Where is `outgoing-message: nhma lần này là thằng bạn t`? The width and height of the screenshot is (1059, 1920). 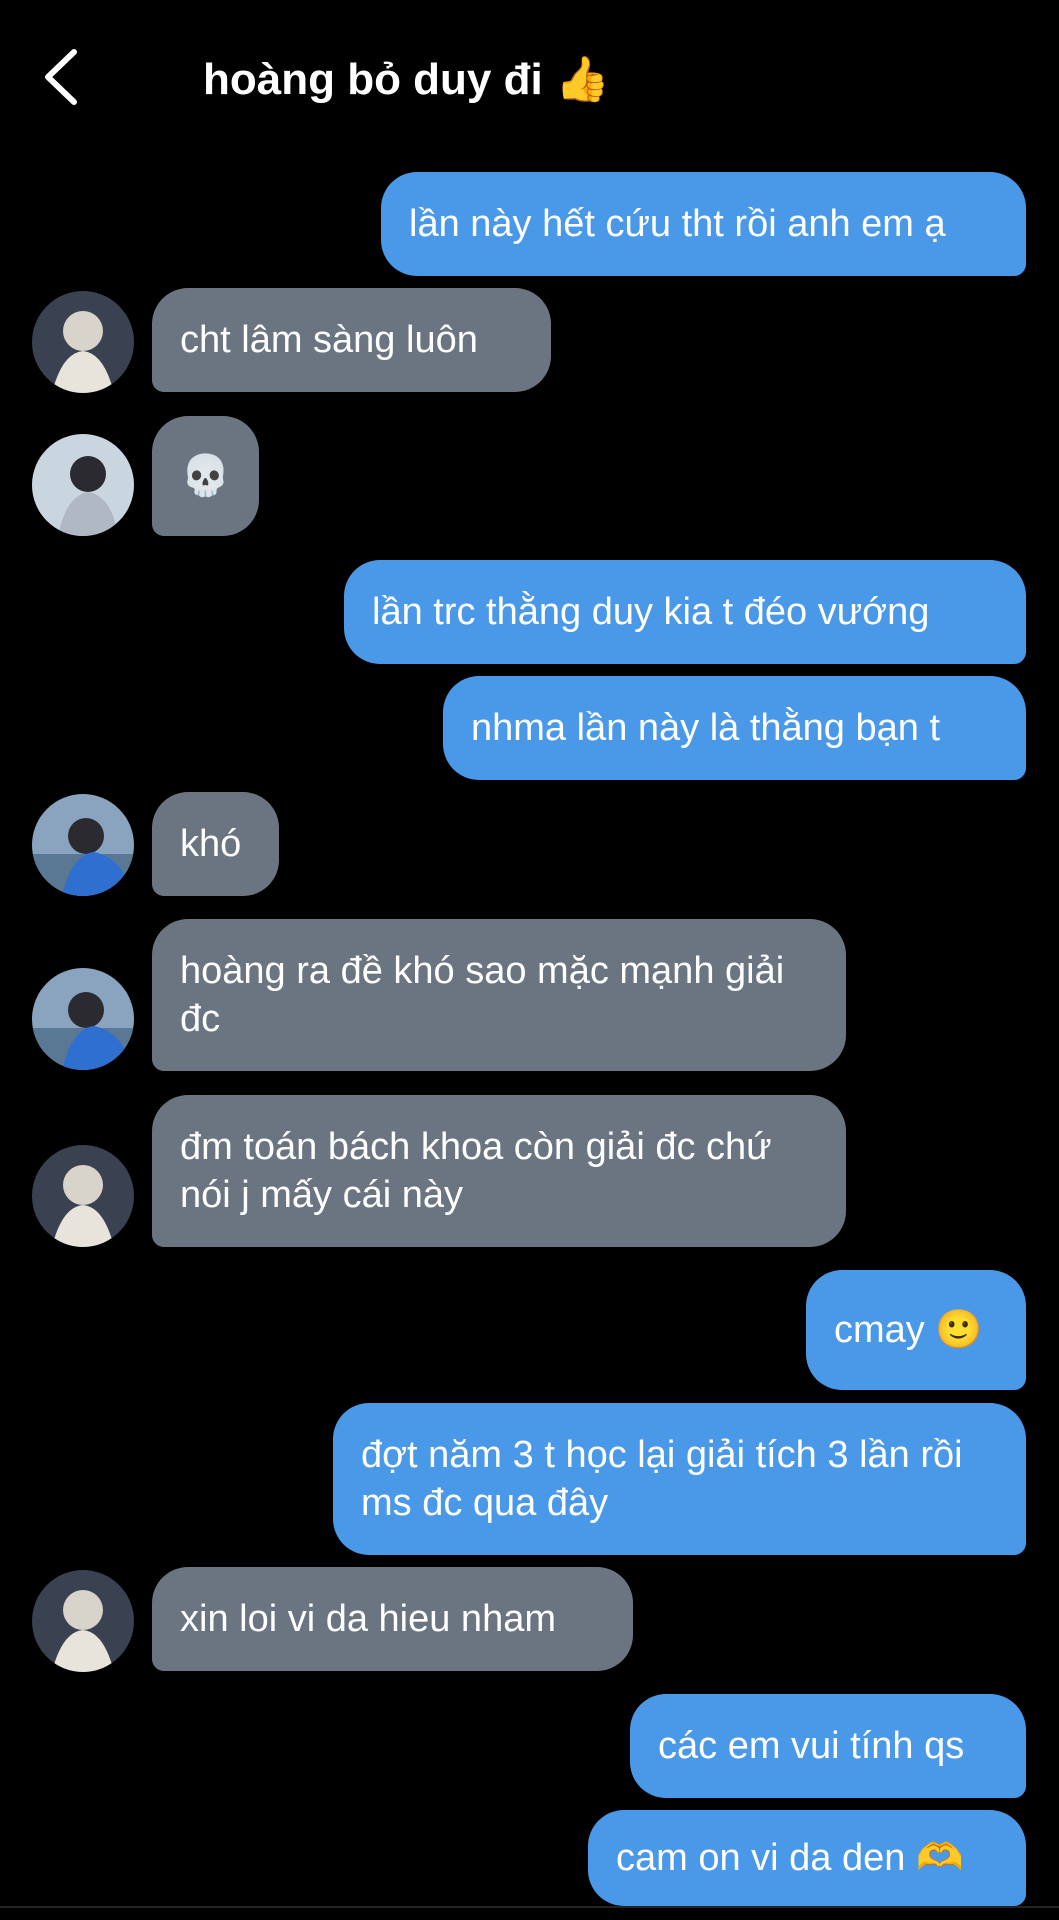 outgoing-message: nhma lần này là thằng bạn t is located at coordinates (734, 728).